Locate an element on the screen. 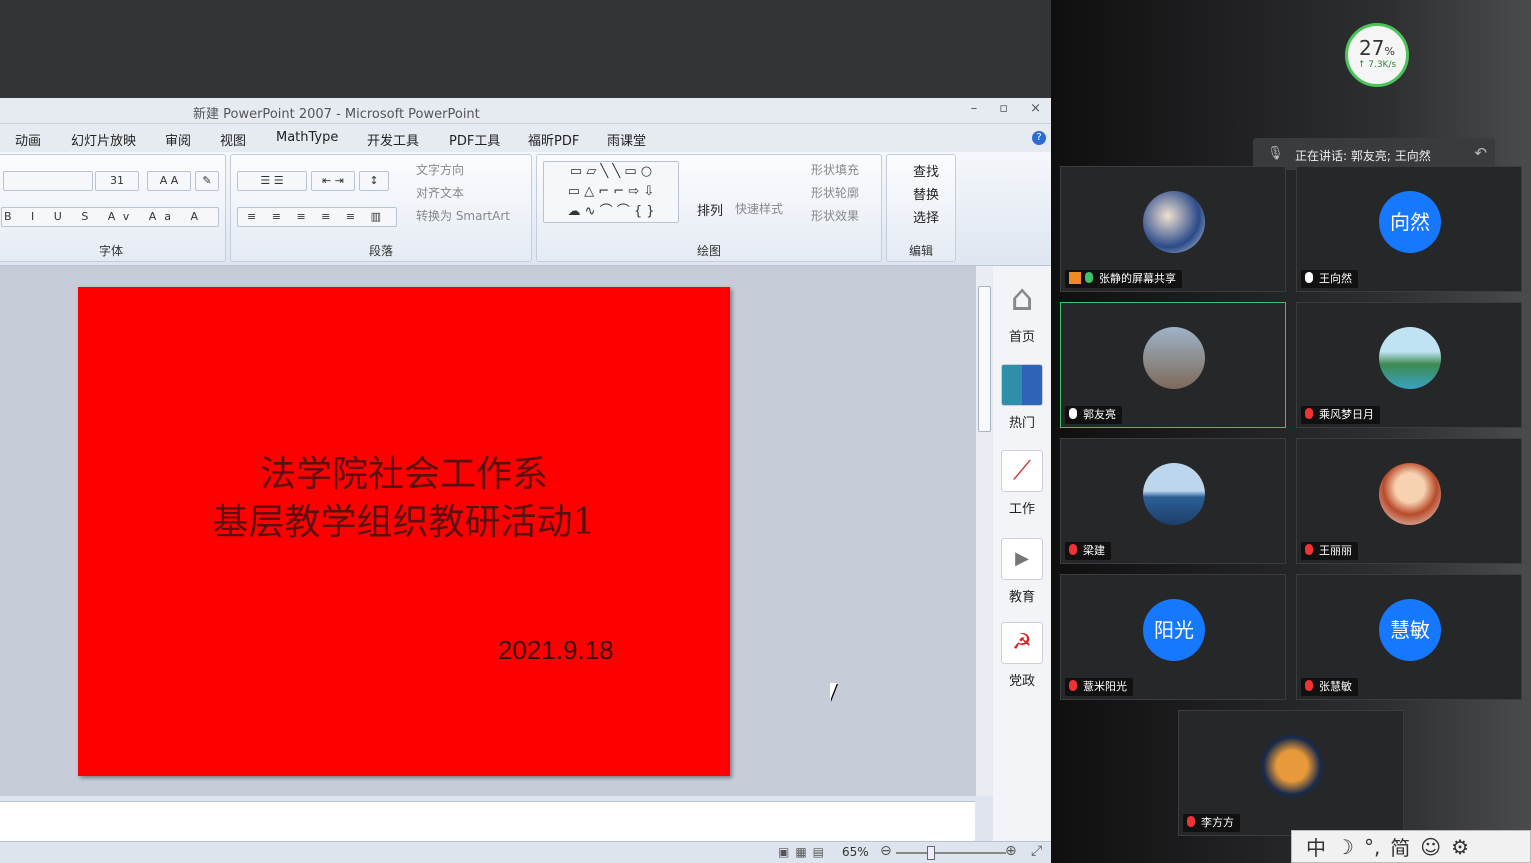 This screenshot has height=863, width=1531. tab-foxit-pdf: 福昕PDF is located at coordinates (553, 139).